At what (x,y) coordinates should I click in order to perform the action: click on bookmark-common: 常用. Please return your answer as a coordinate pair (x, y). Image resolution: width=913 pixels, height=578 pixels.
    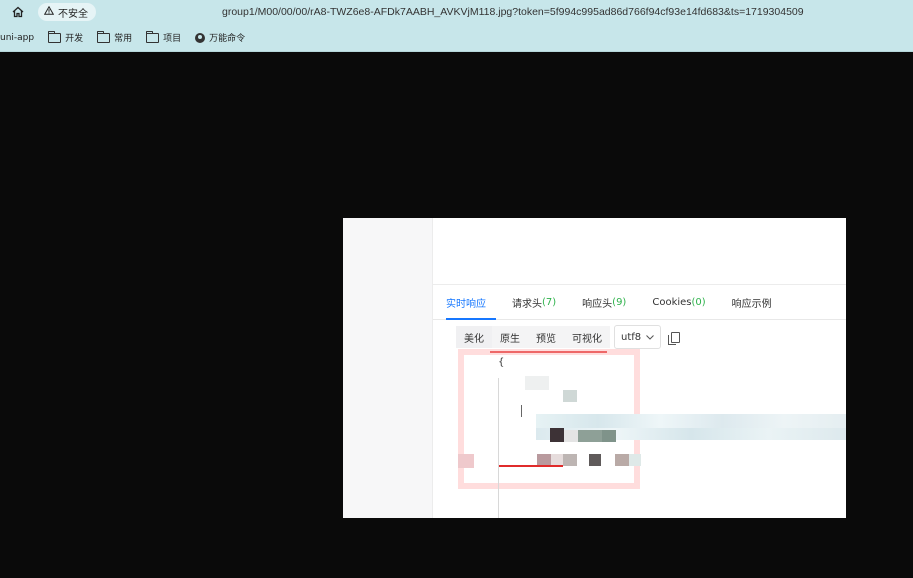
    Looking at the image, I should click on (115, 37).